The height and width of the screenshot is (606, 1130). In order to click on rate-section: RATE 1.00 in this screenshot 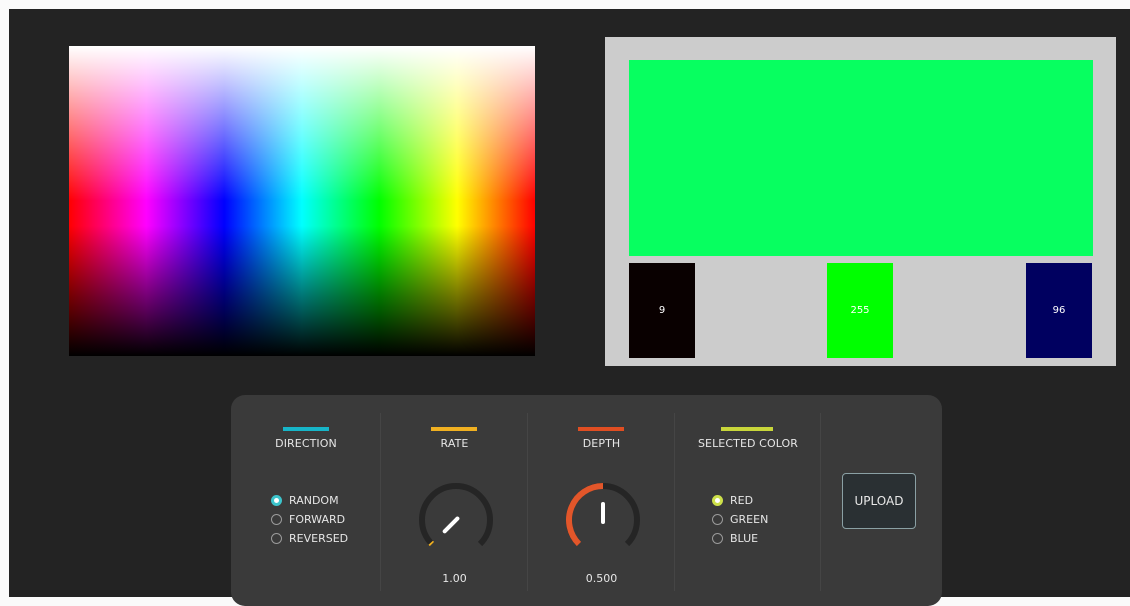, I will do `click(454, 502)`.